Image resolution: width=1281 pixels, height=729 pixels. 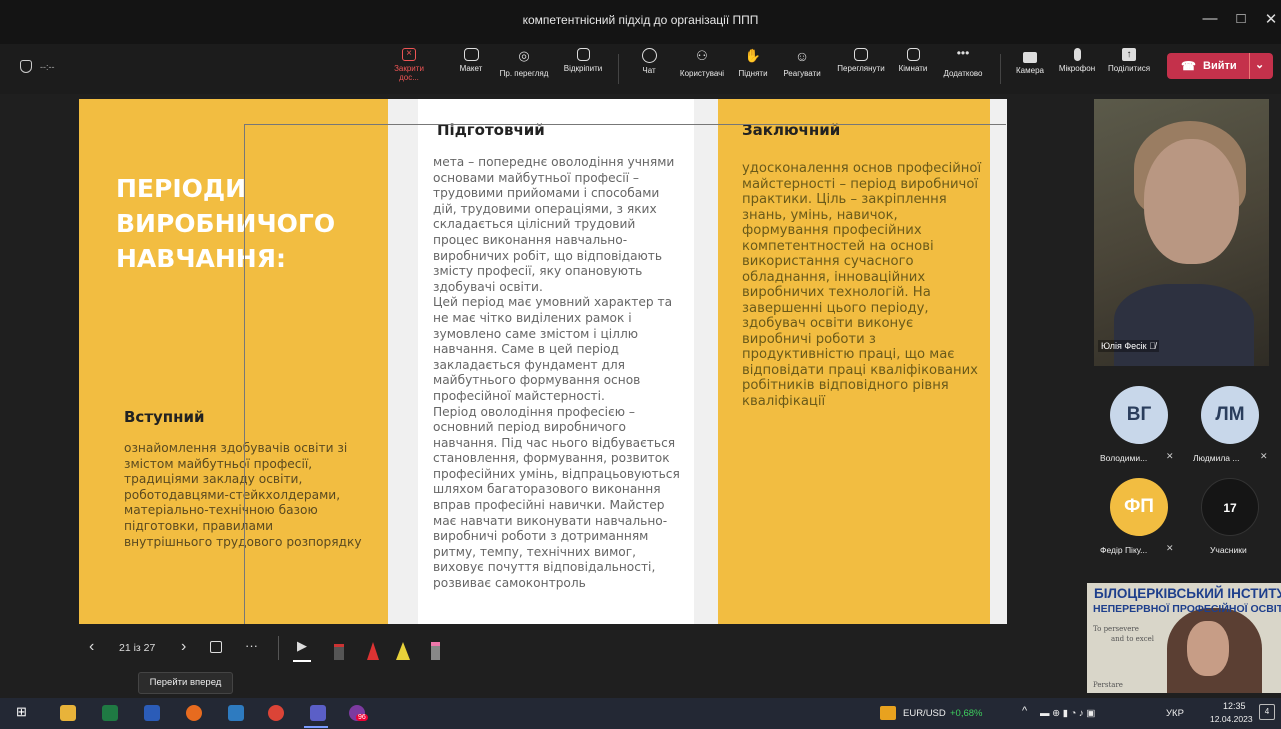 I want to click on people-button: ⚇ Користувачі, so click(x=702, y=63).